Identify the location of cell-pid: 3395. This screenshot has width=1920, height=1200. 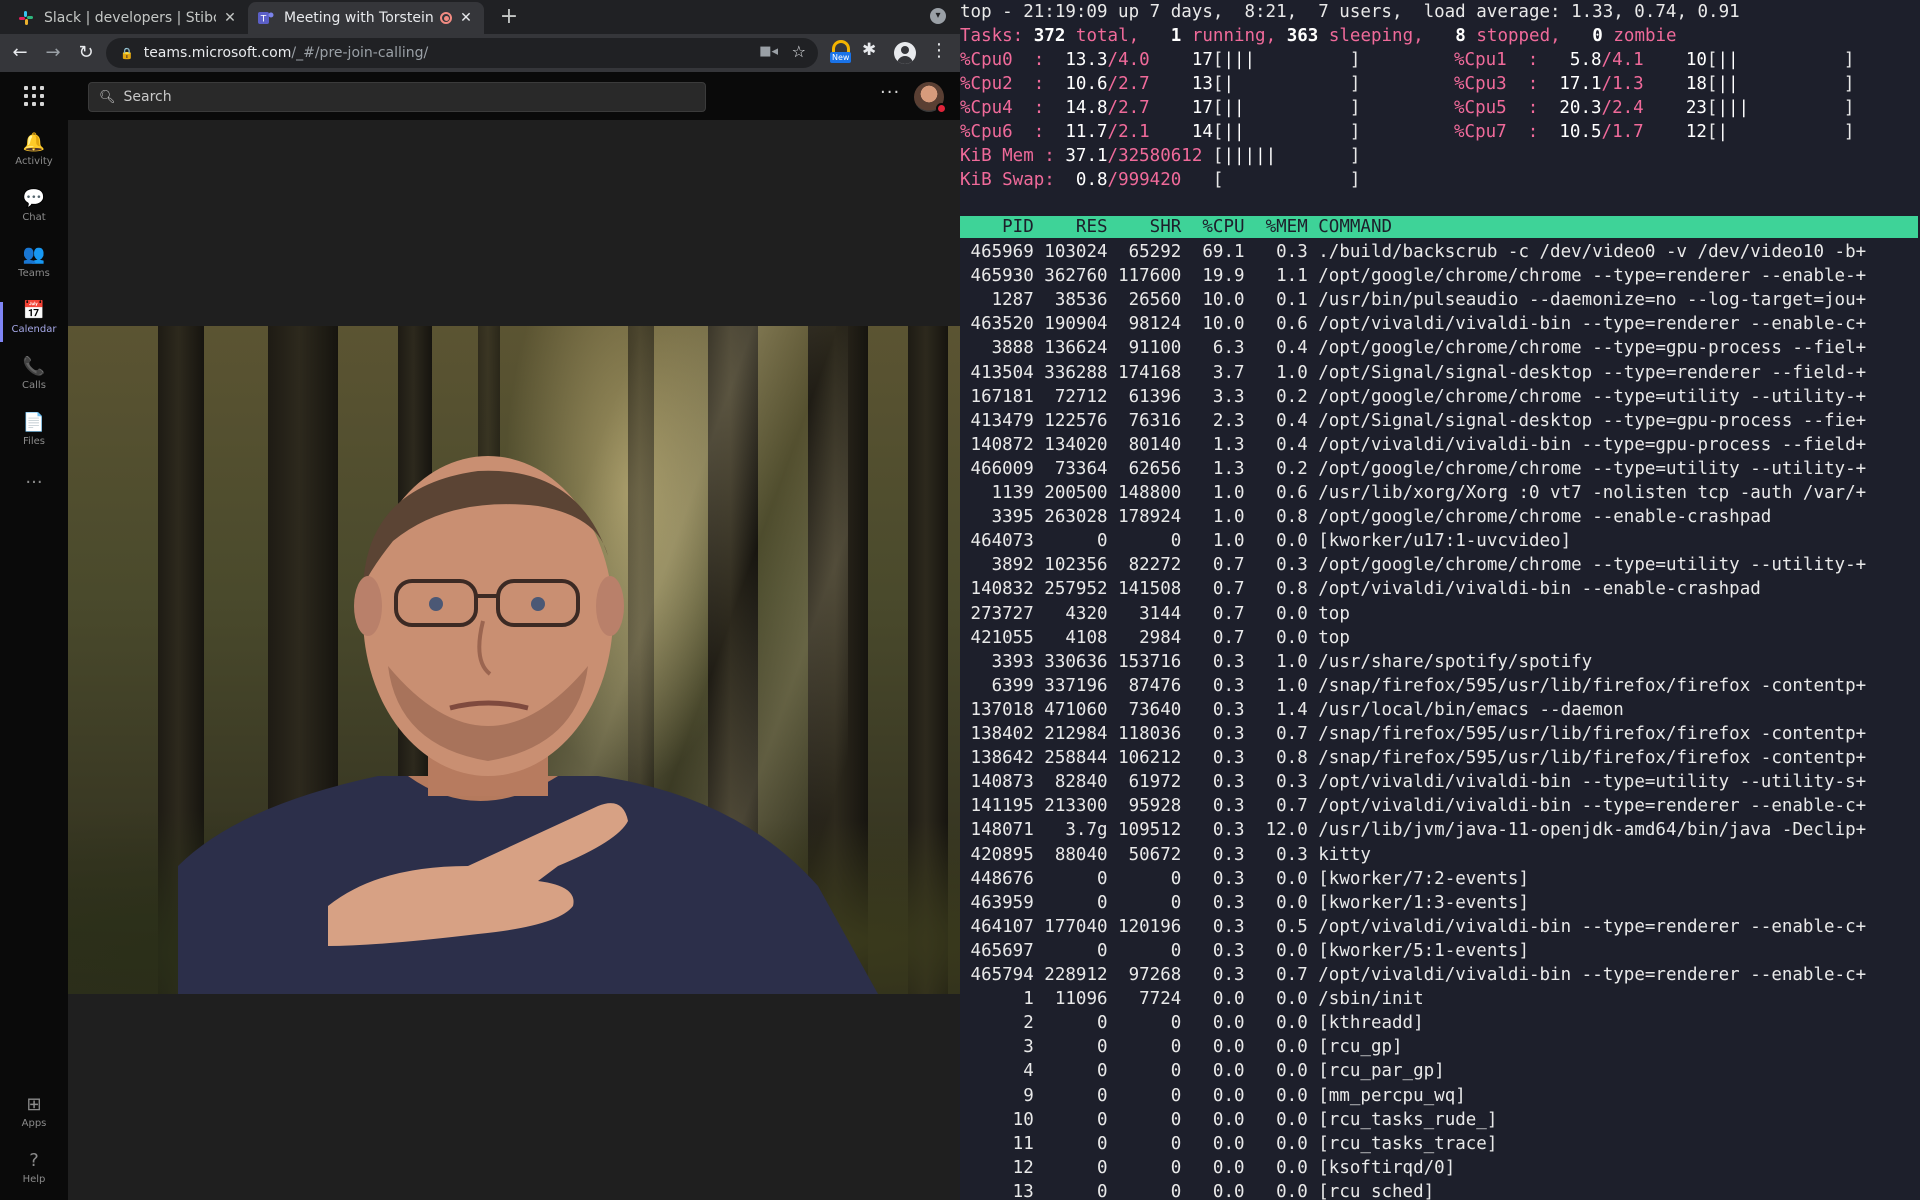
(997, 517).